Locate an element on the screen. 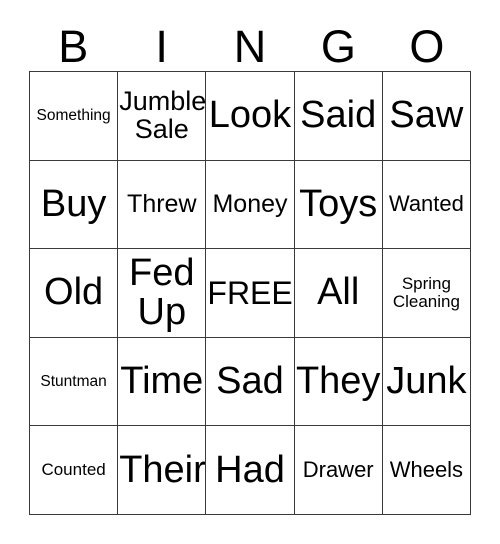 This screenshot has height=544, width=500. bingo-cell-label: Fed Up is located at coordinates (162, 292).